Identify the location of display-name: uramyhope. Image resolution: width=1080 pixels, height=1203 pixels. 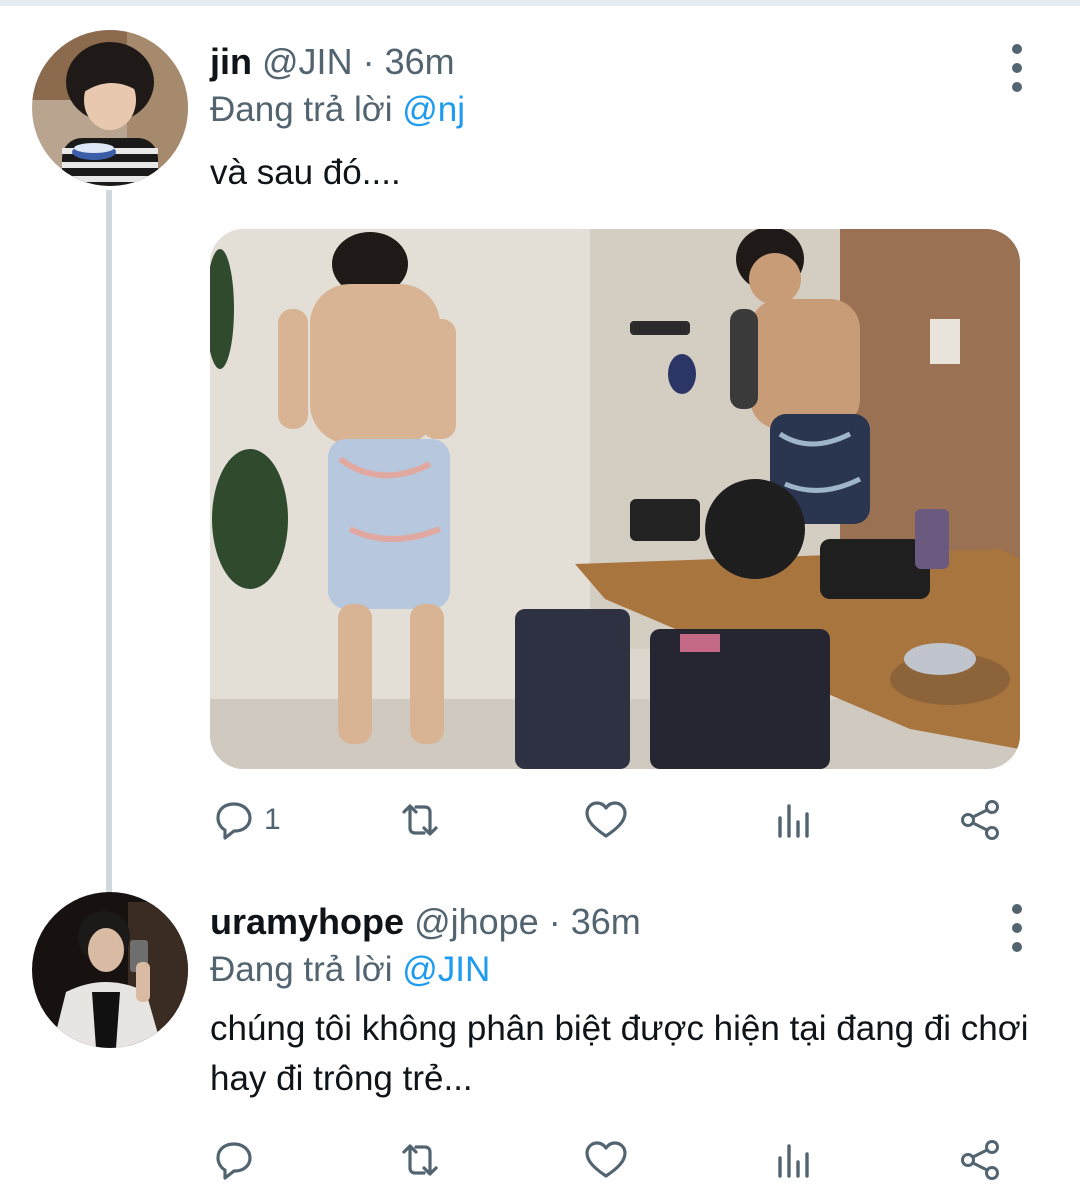
(307, 921).